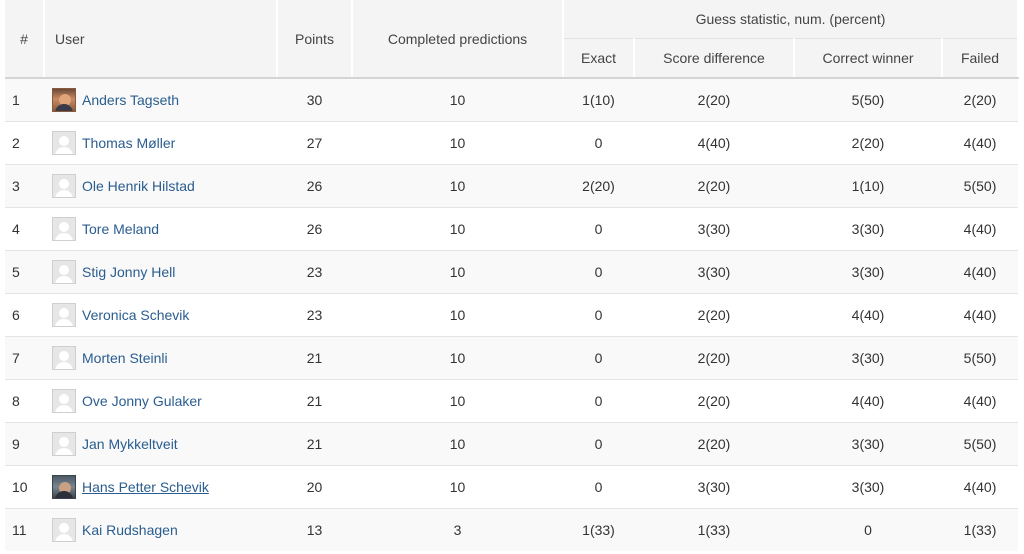 This screenshot has width=1024, height=554. I want to click on user-cell: Morten Steinli, so click(160, 357).